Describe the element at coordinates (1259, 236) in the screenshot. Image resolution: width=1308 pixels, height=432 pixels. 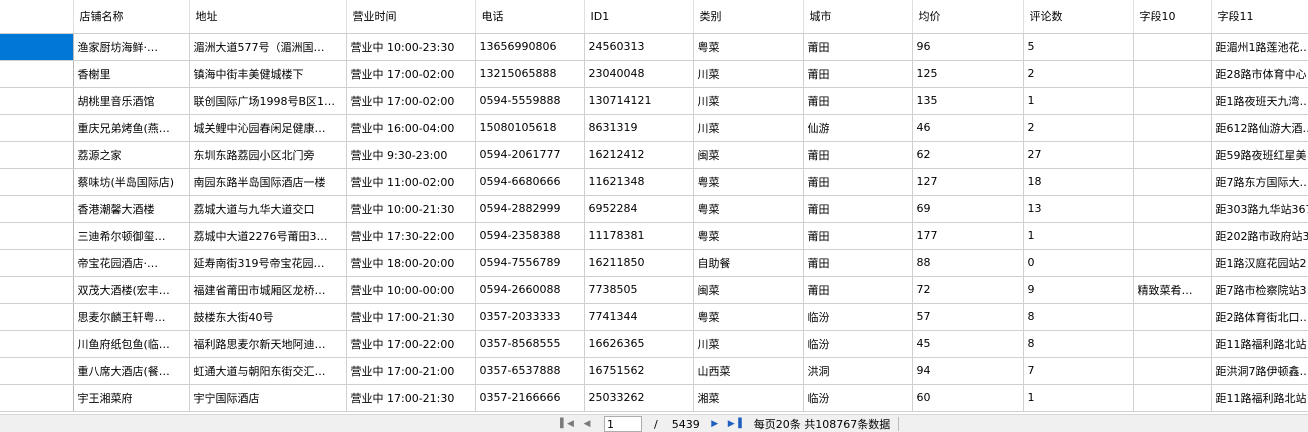
I see `table-cell: 距202路市政府站3` at that location.